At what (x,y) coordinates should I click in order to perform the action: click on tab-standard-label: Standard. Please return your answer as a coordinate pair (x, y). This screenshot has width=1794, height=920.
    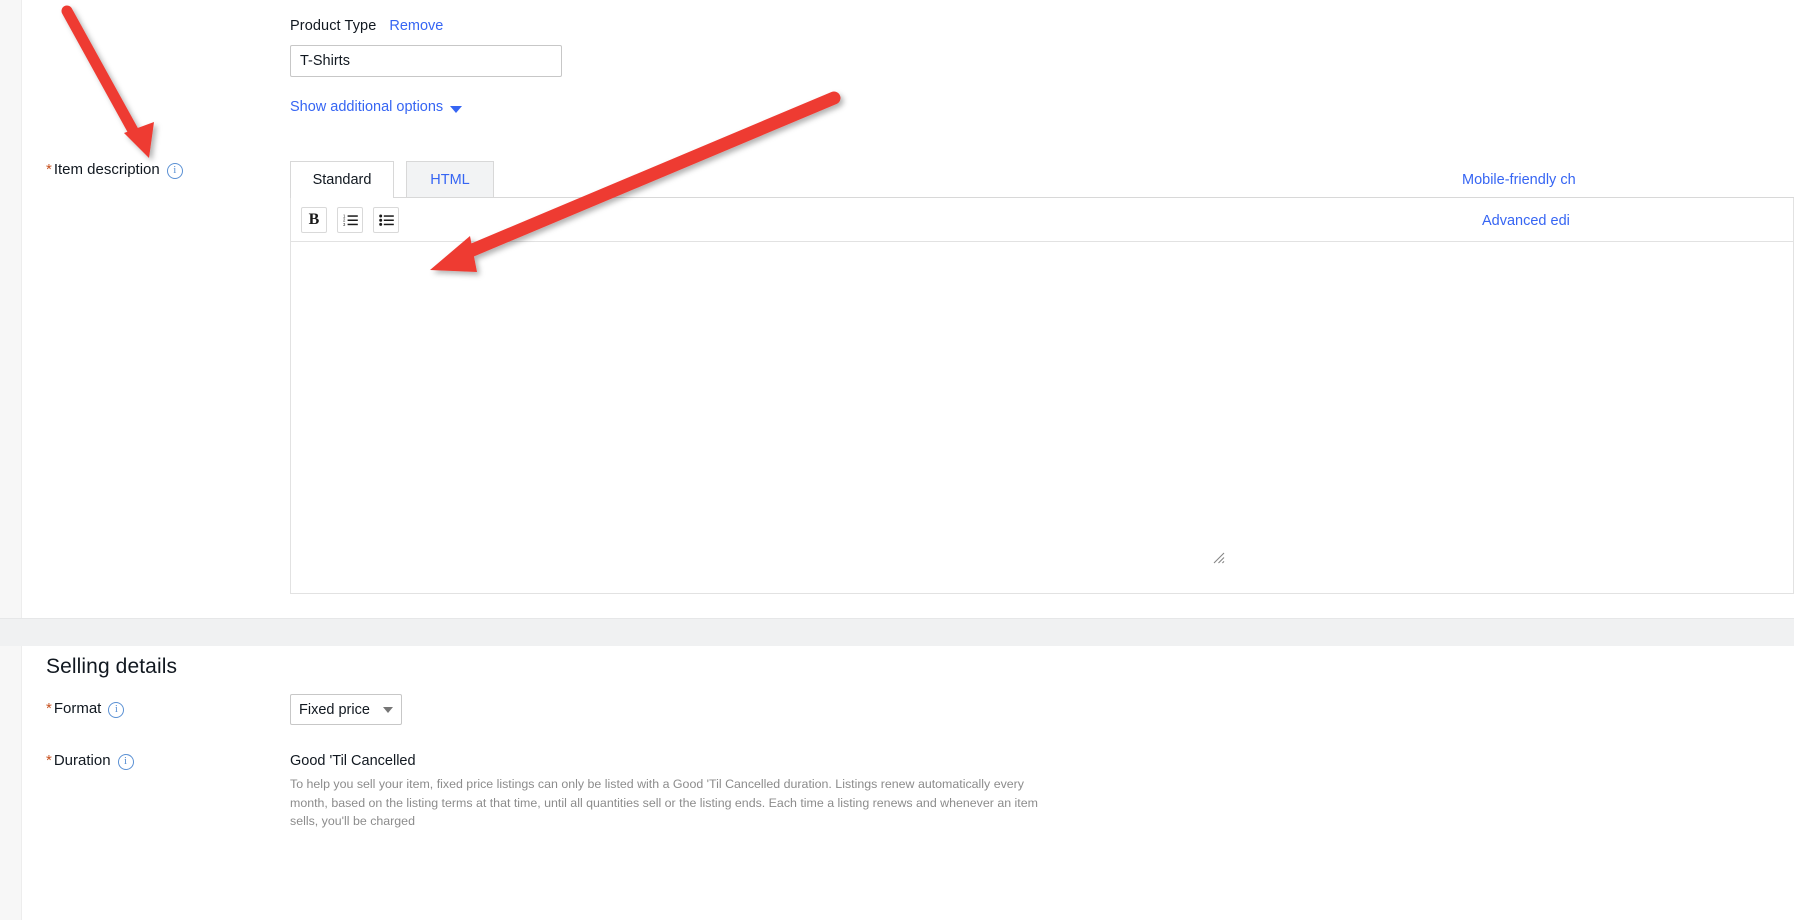
    Looking at the image, I should click on (342, 179).